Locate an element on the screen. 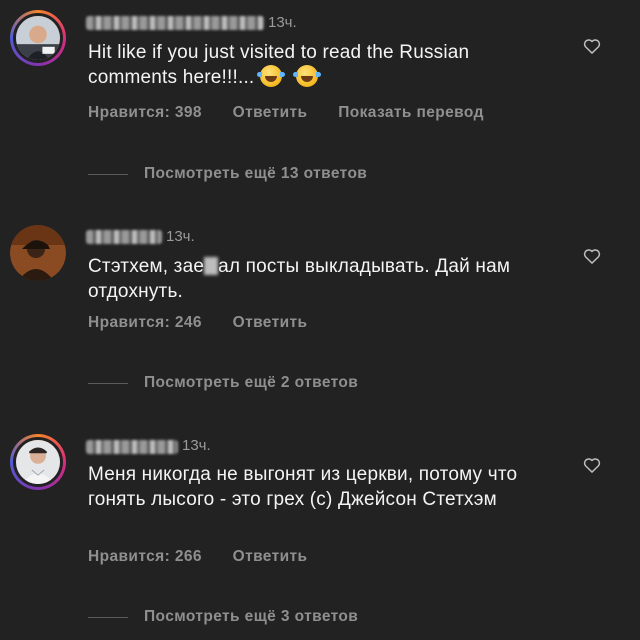  show-translation-button: Показать перевод is located at coordinates (411, 113).